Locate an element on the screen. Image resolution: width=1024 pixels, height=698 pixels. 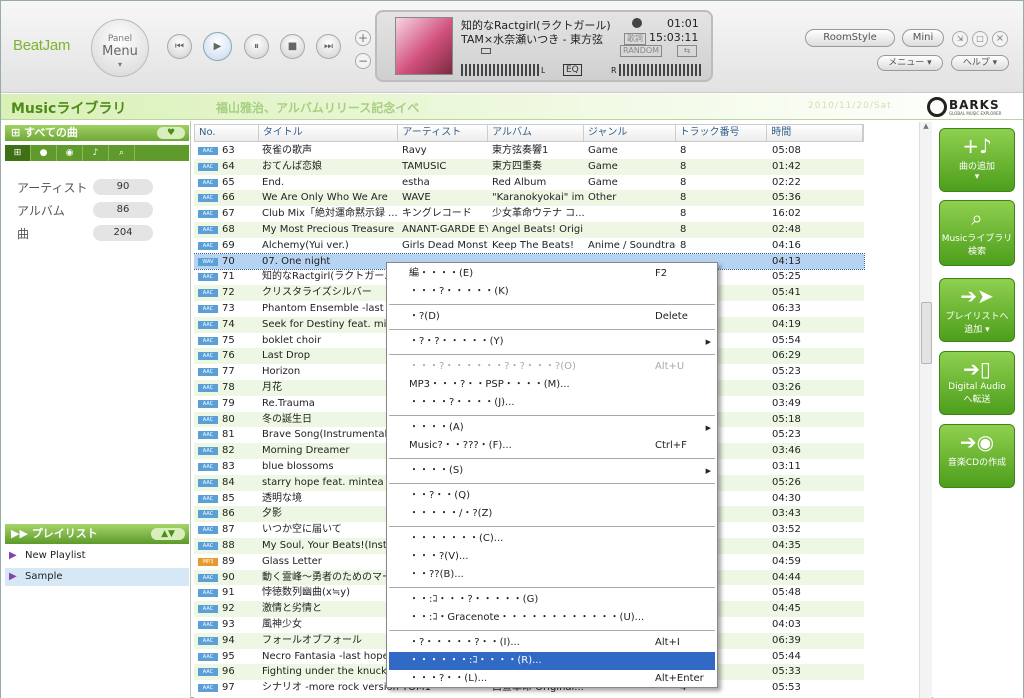
stat-song-label: 曲 is located at coordinates (23, 233).